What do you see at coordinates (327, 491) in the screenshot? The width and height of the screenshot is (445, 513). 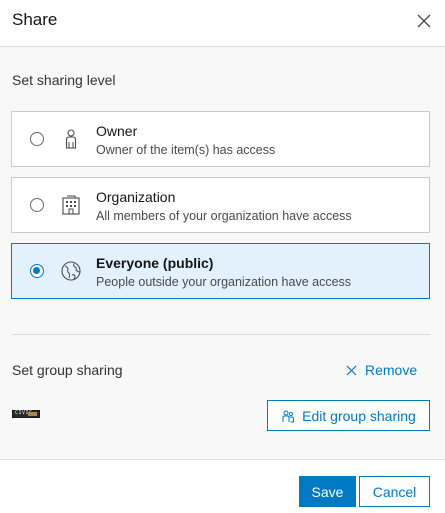 I see `save-button: Save` at bounding box center [327, 491].